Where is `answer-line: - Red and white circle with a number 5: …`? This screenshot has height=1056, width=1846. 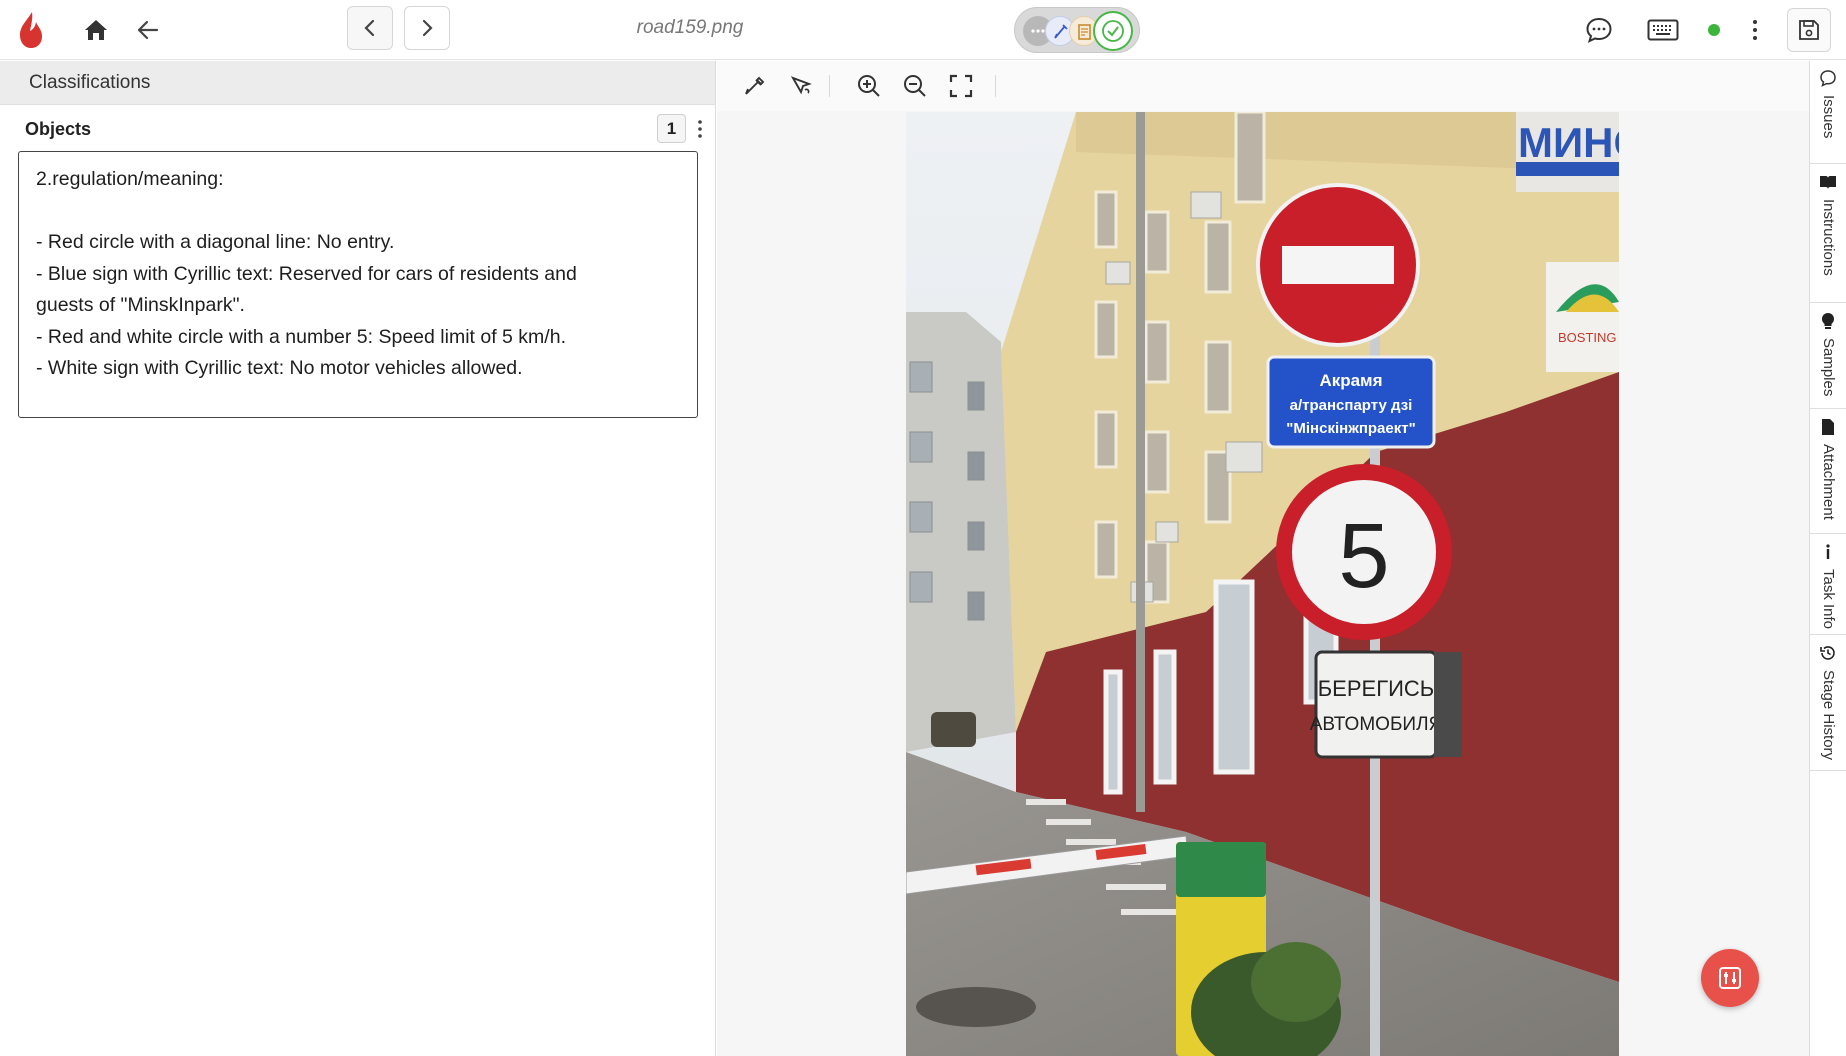 answer-line: - Red and white circle with a number 5: … is located at coordinates (301, 336).